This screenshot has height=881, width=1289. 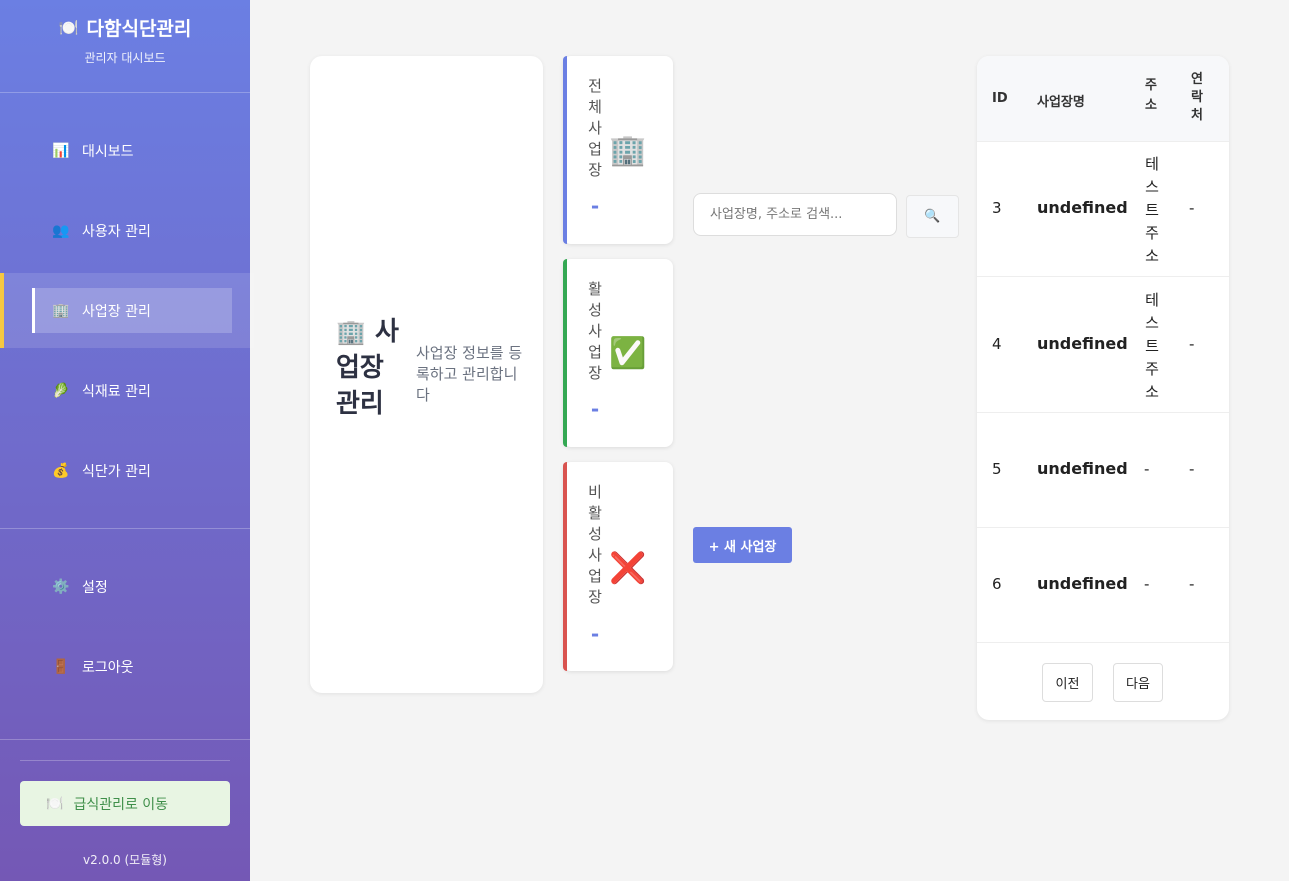 I want to click on table-header: ID 사업장명 주소 연락처, so click(x=1103, y=99).